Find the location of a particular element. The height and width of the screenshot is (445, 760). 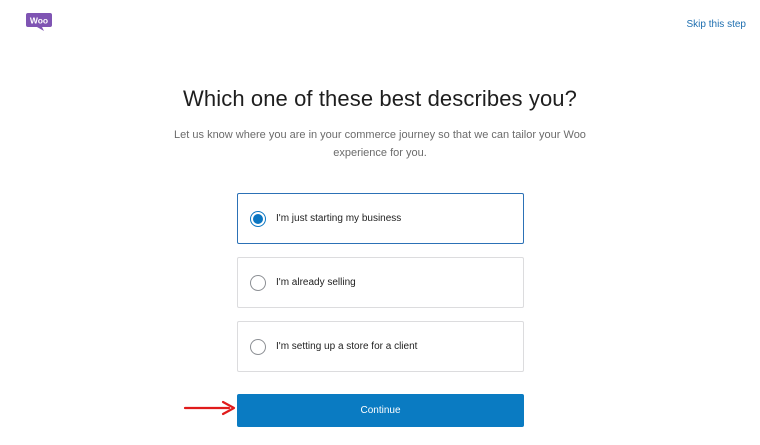

option-label: I'm just starting my business is located at coordinates (339, 218).